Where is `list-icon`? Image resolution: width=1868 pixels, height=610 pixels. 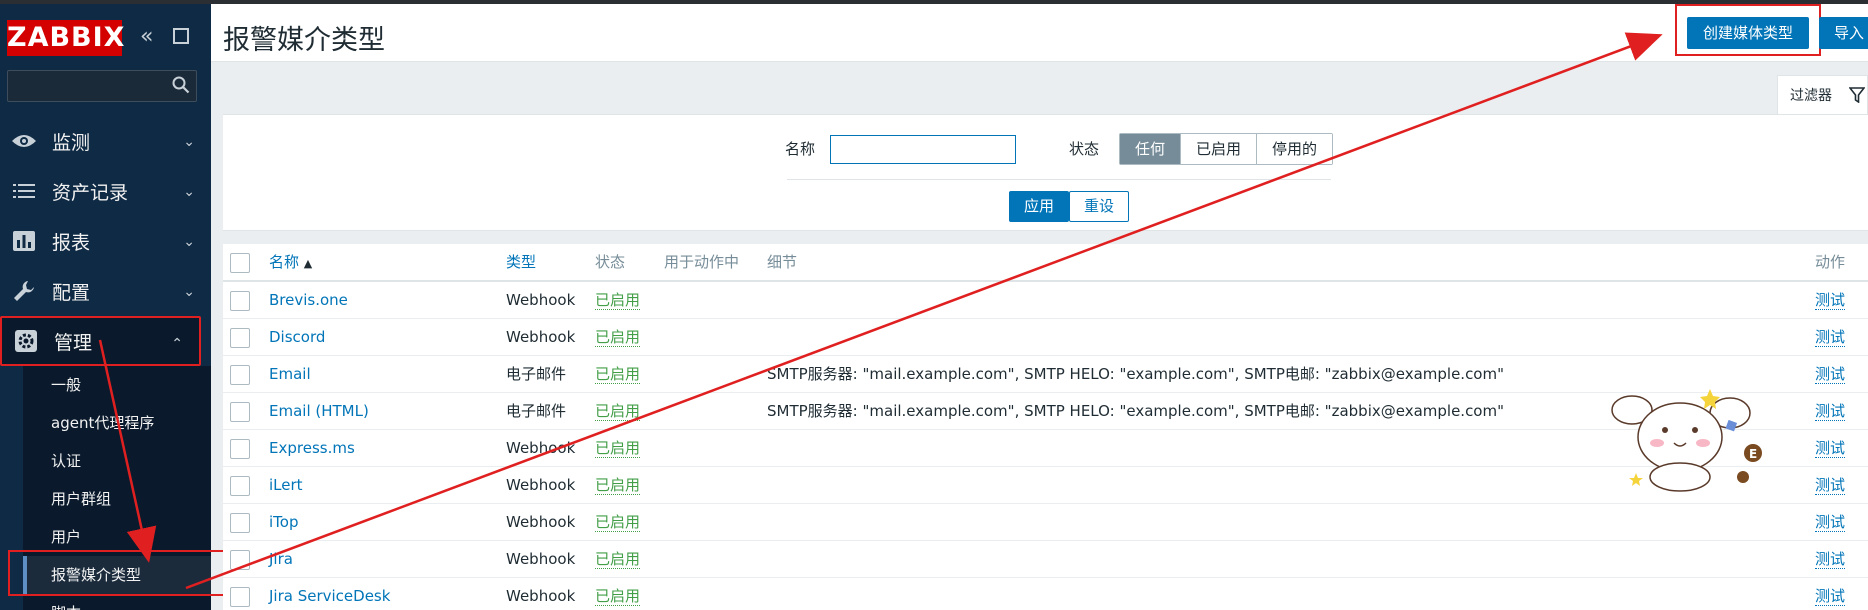 list-icon is located at coordinates (24, 191).